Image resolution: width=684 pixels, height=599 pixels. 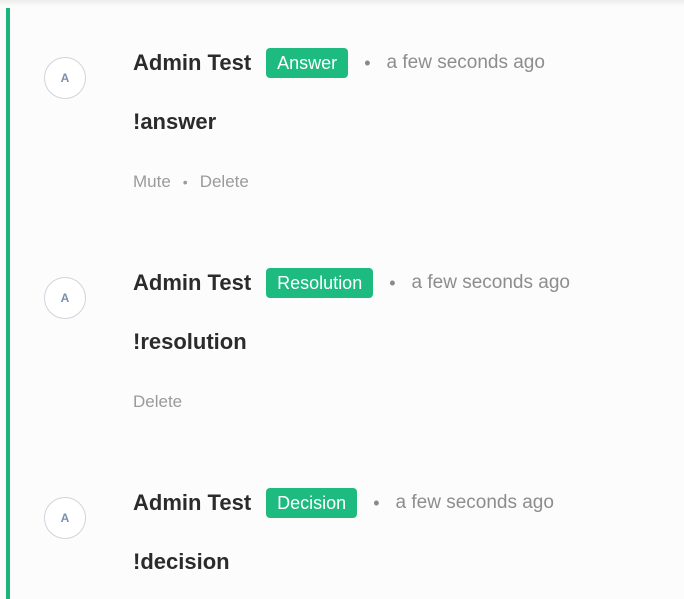 I want to click on comment-actions: Delete, so click(x=157, y=402).